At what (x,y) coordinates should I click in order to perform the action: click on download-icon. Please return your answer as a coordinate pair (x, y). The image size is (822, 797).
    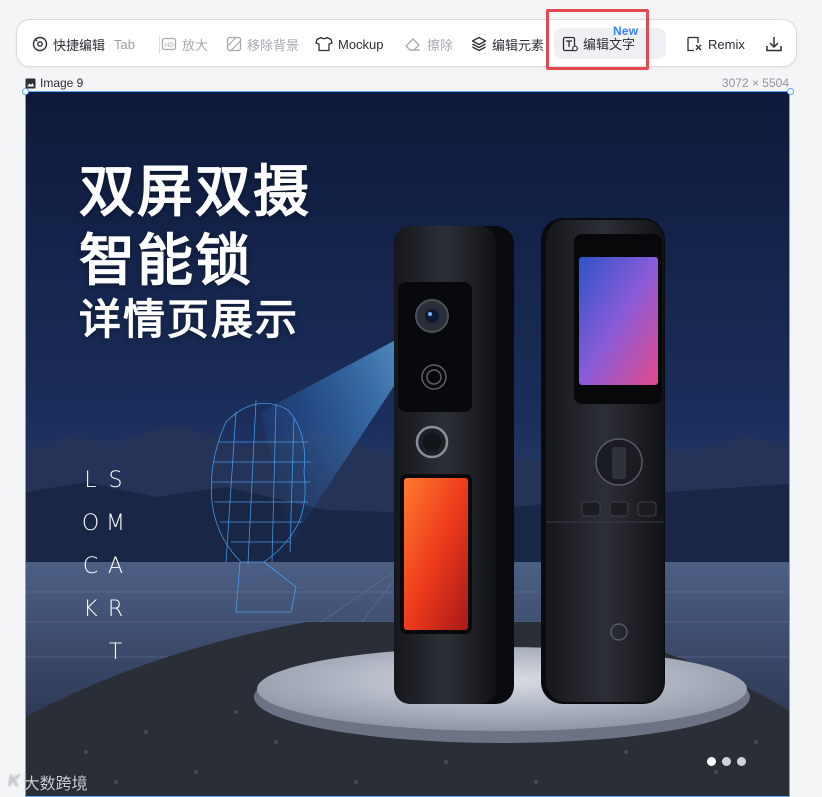
    Looking at the image, I should click on (774, 44).